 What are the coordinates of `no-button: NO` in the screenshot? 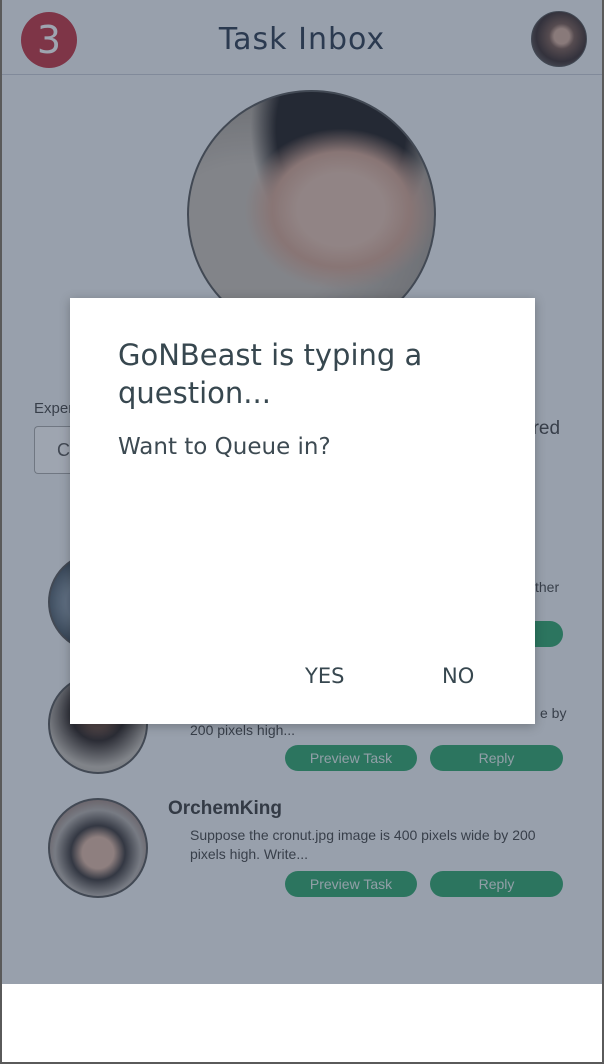 It's located at (458, 676).